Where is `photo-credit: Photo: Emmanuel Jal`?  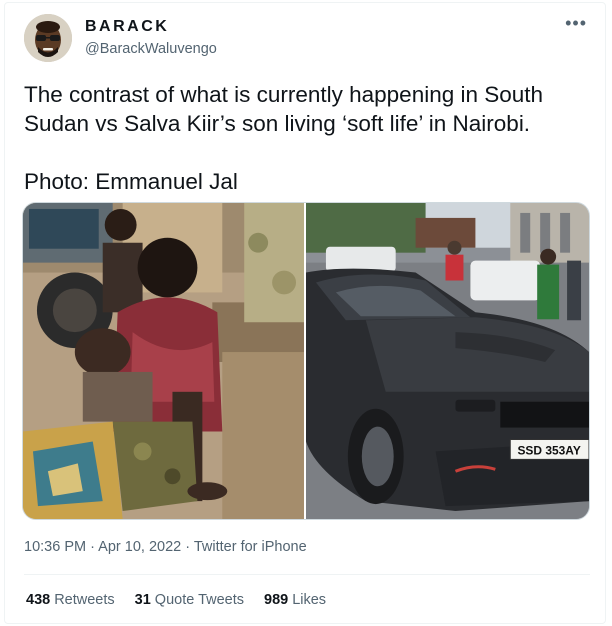
photo-credit: Photo: Emmanuel Jal is located at coordinates (131, 181).